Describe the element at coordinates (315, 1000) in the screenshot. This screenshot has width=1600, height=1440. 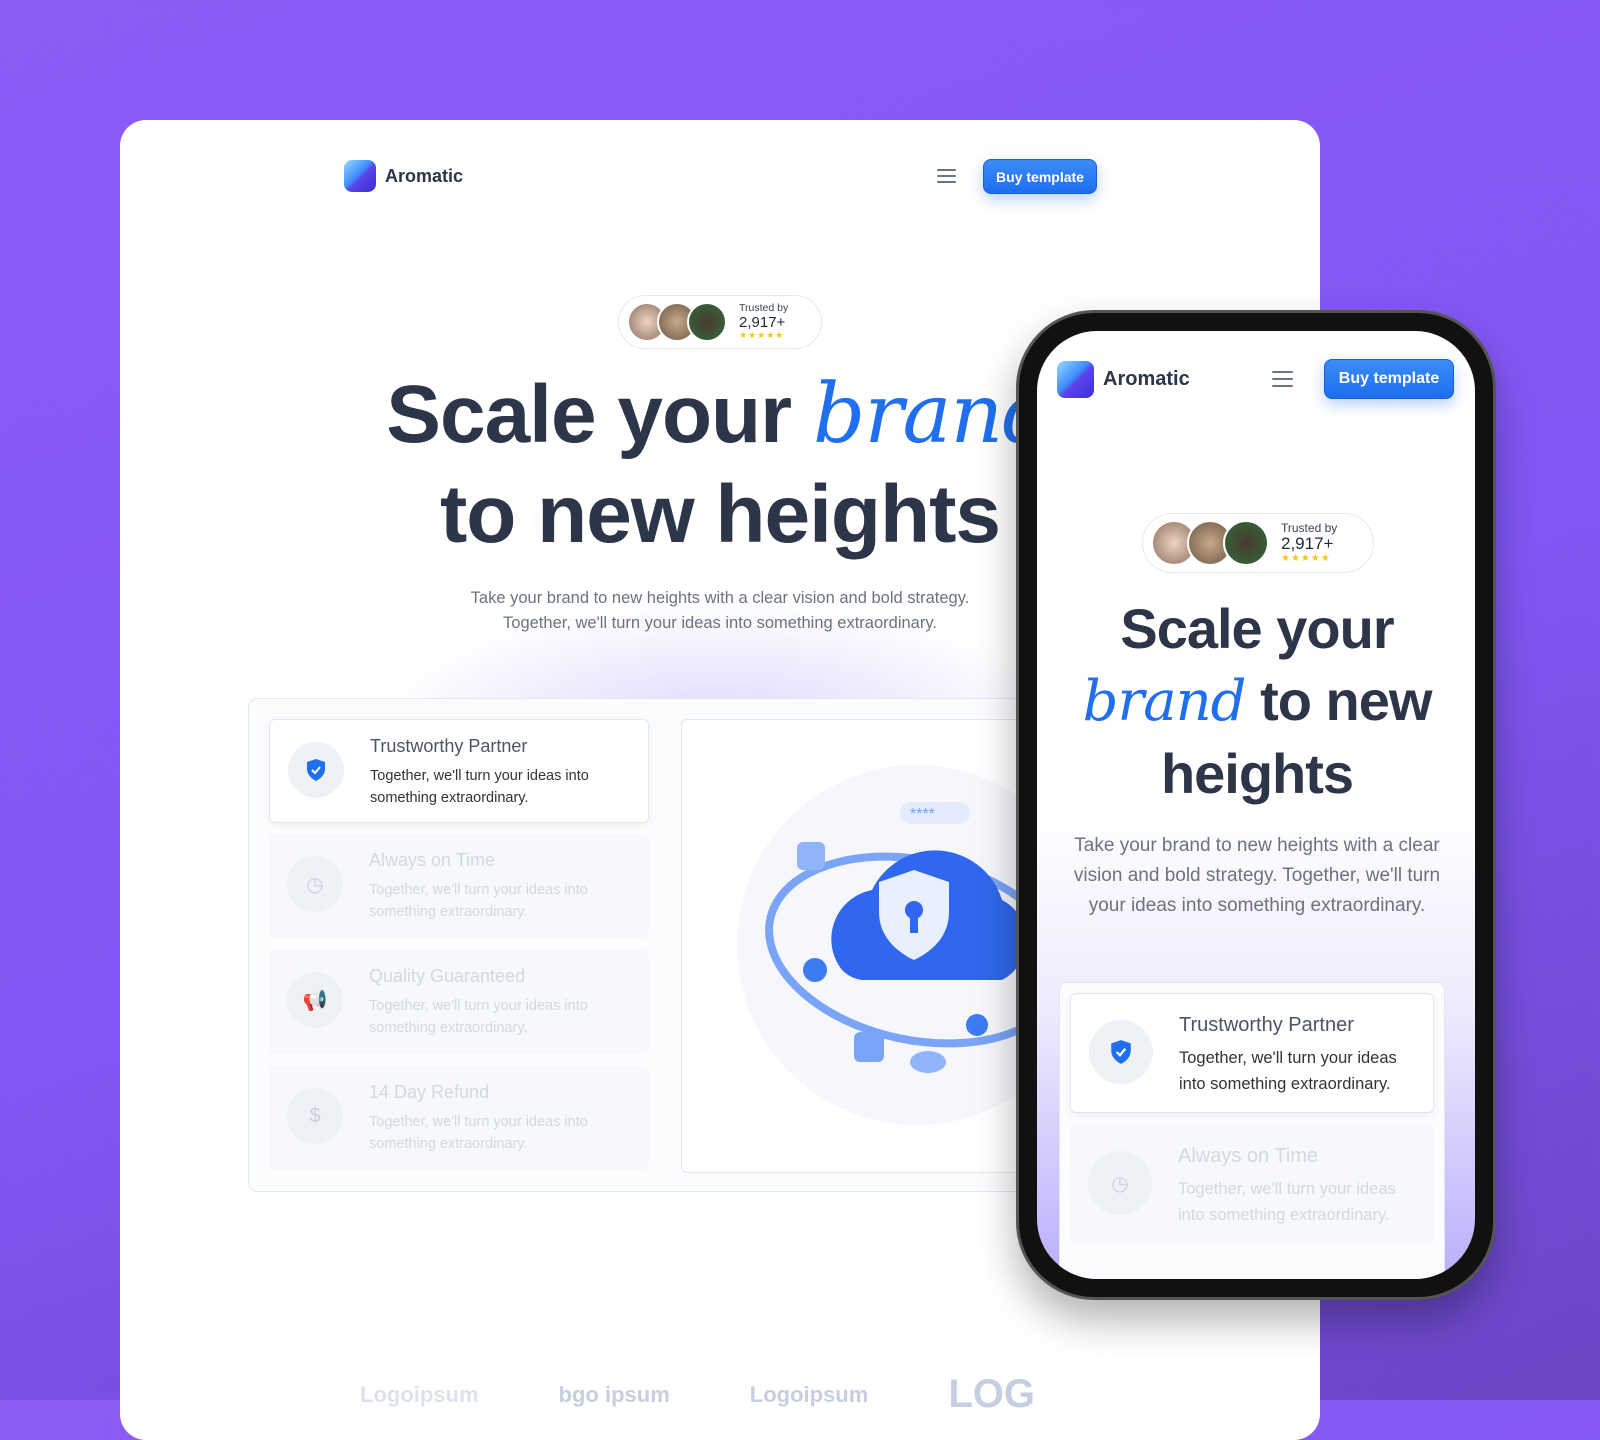
I see `megaphone-icon: 📢` at that location.